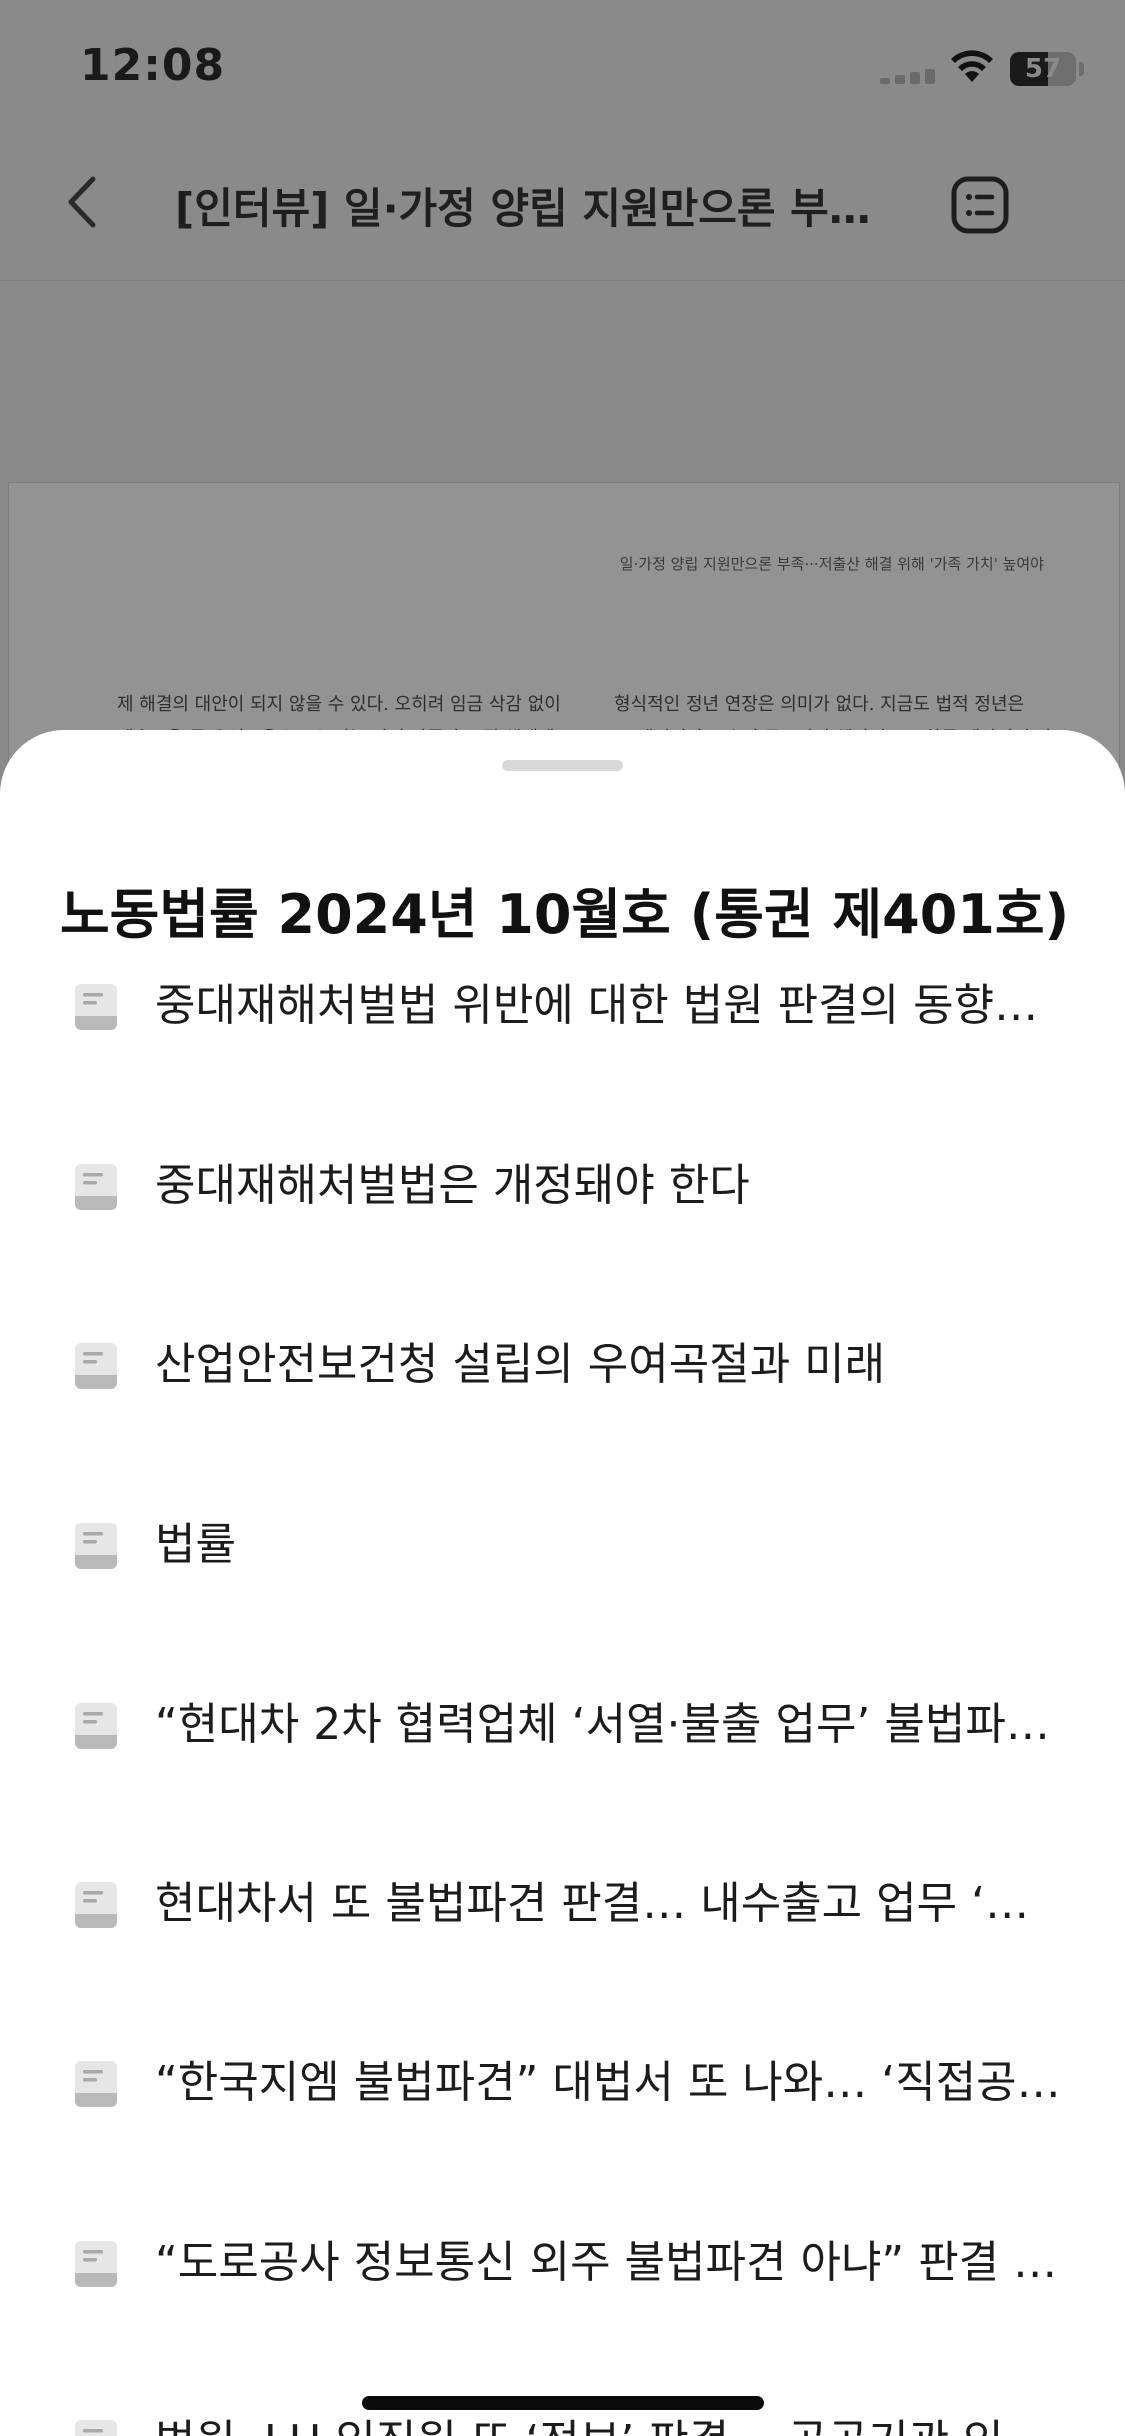 This screenshot has height=2436, width=1125. I want to click on toc-item: 현대차서 또 불법파견 판결… 내수출고 업무 ‘전원 직고용’, so click(562, 1908).